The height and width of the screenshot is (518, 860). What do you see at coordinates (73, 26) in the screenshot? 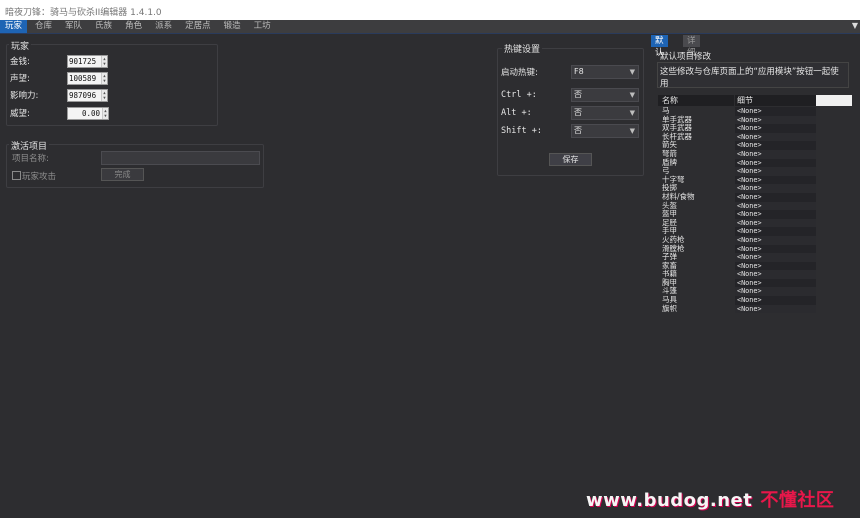
I see `menu-item-army: 军队` at bounding box center [73, 26].